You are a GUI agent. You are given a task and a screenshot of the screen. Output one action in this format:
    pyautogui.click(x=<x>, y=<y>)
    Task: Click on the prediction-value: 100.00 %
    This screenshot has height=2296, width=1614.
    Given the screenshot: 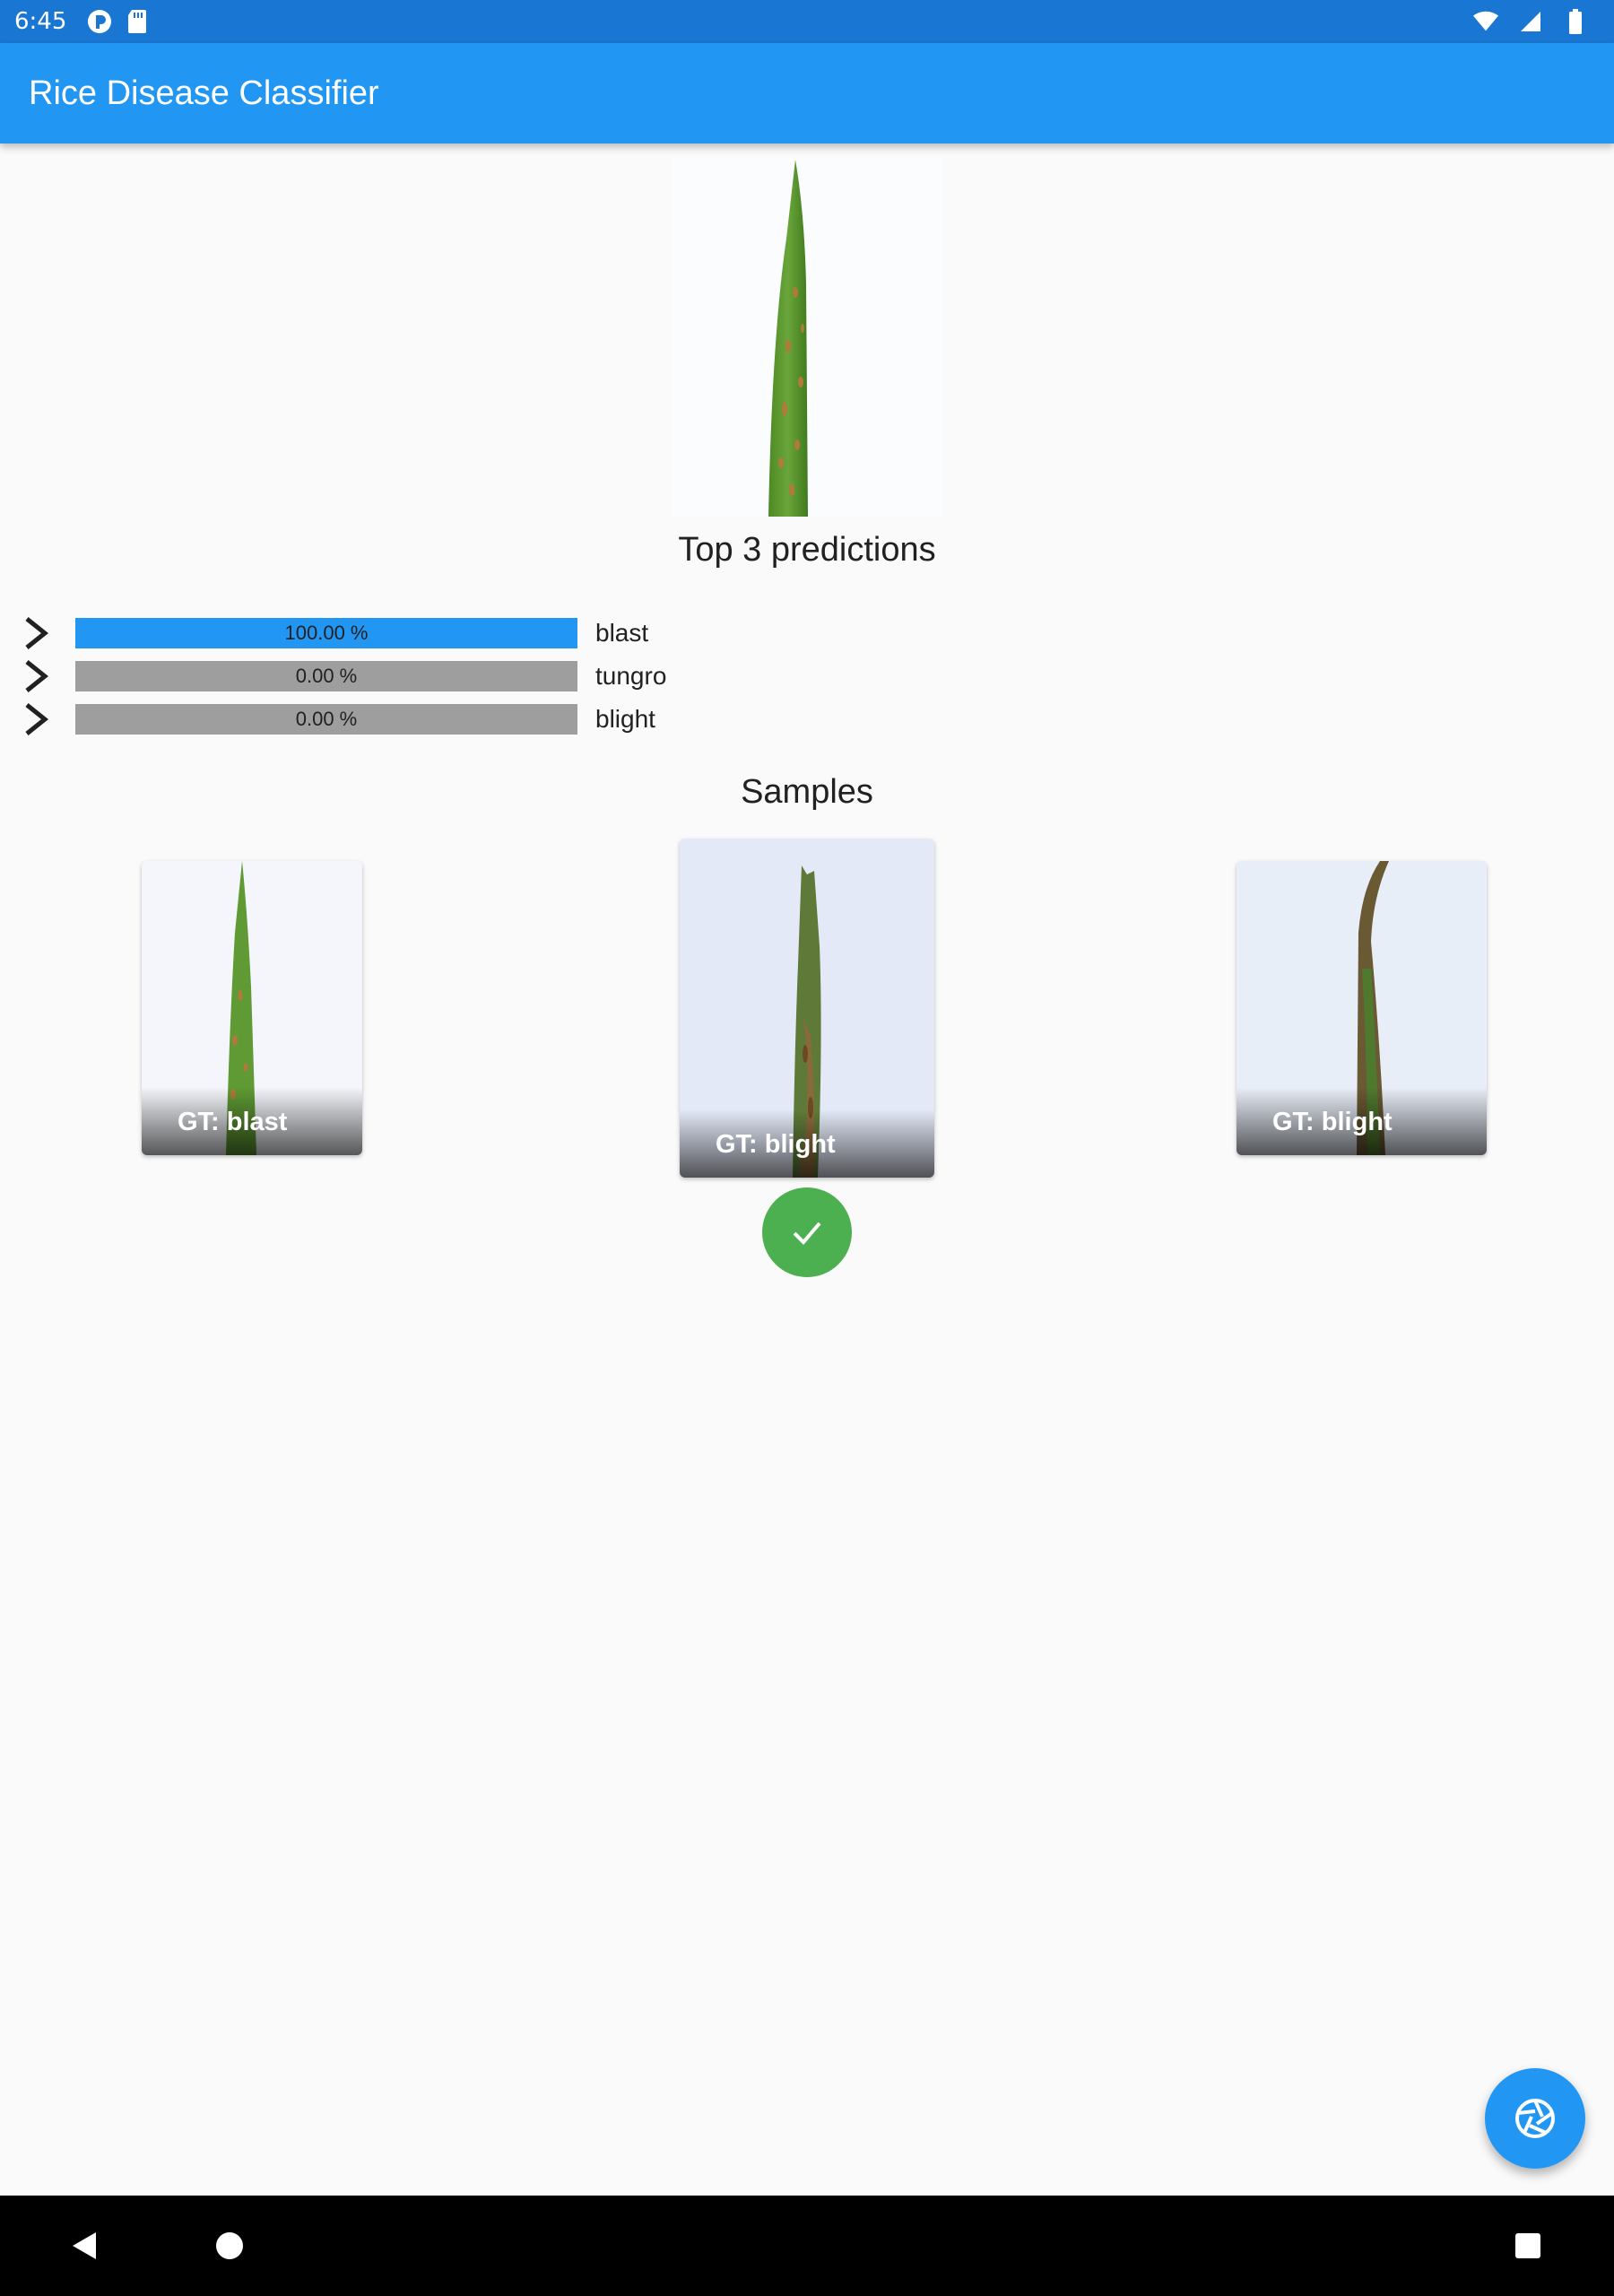 What is the action you would take?
    pyautogui.click(x=326, y=633)
    